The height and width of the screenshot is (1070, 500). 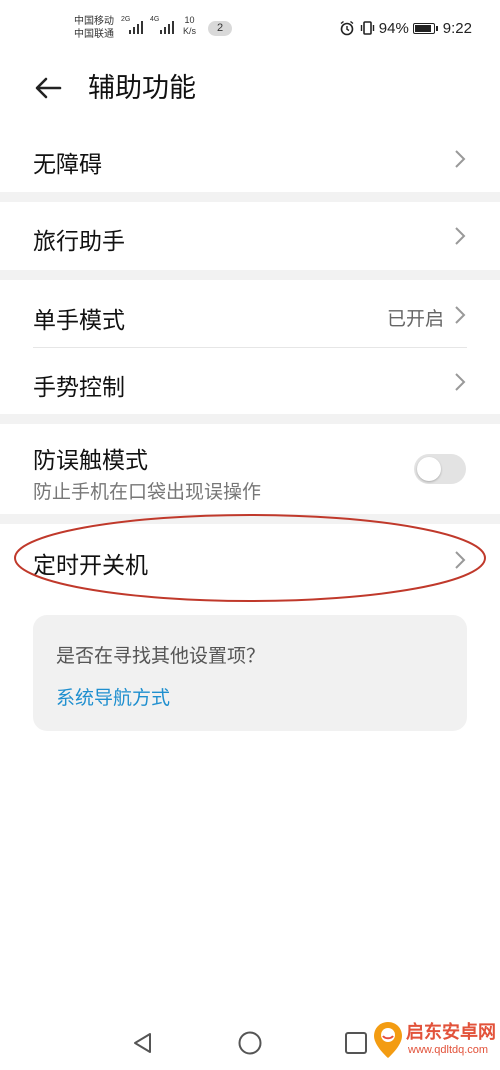 I want to click on status-bar: 中国移动 中国联通 2G 4G 10 K/s 2 94% 9:22, so click(x=250, y=26).